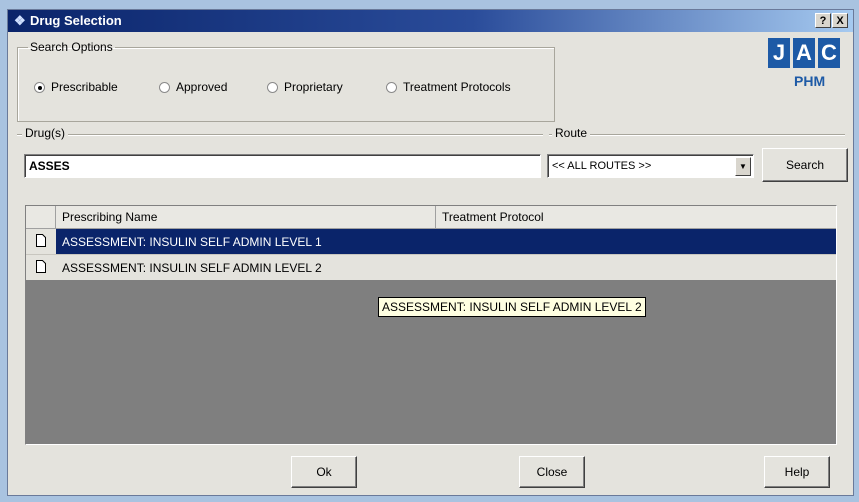  Describe the element at coordinates (697, 135) in the screenshot. I see `route-divider` at that location.